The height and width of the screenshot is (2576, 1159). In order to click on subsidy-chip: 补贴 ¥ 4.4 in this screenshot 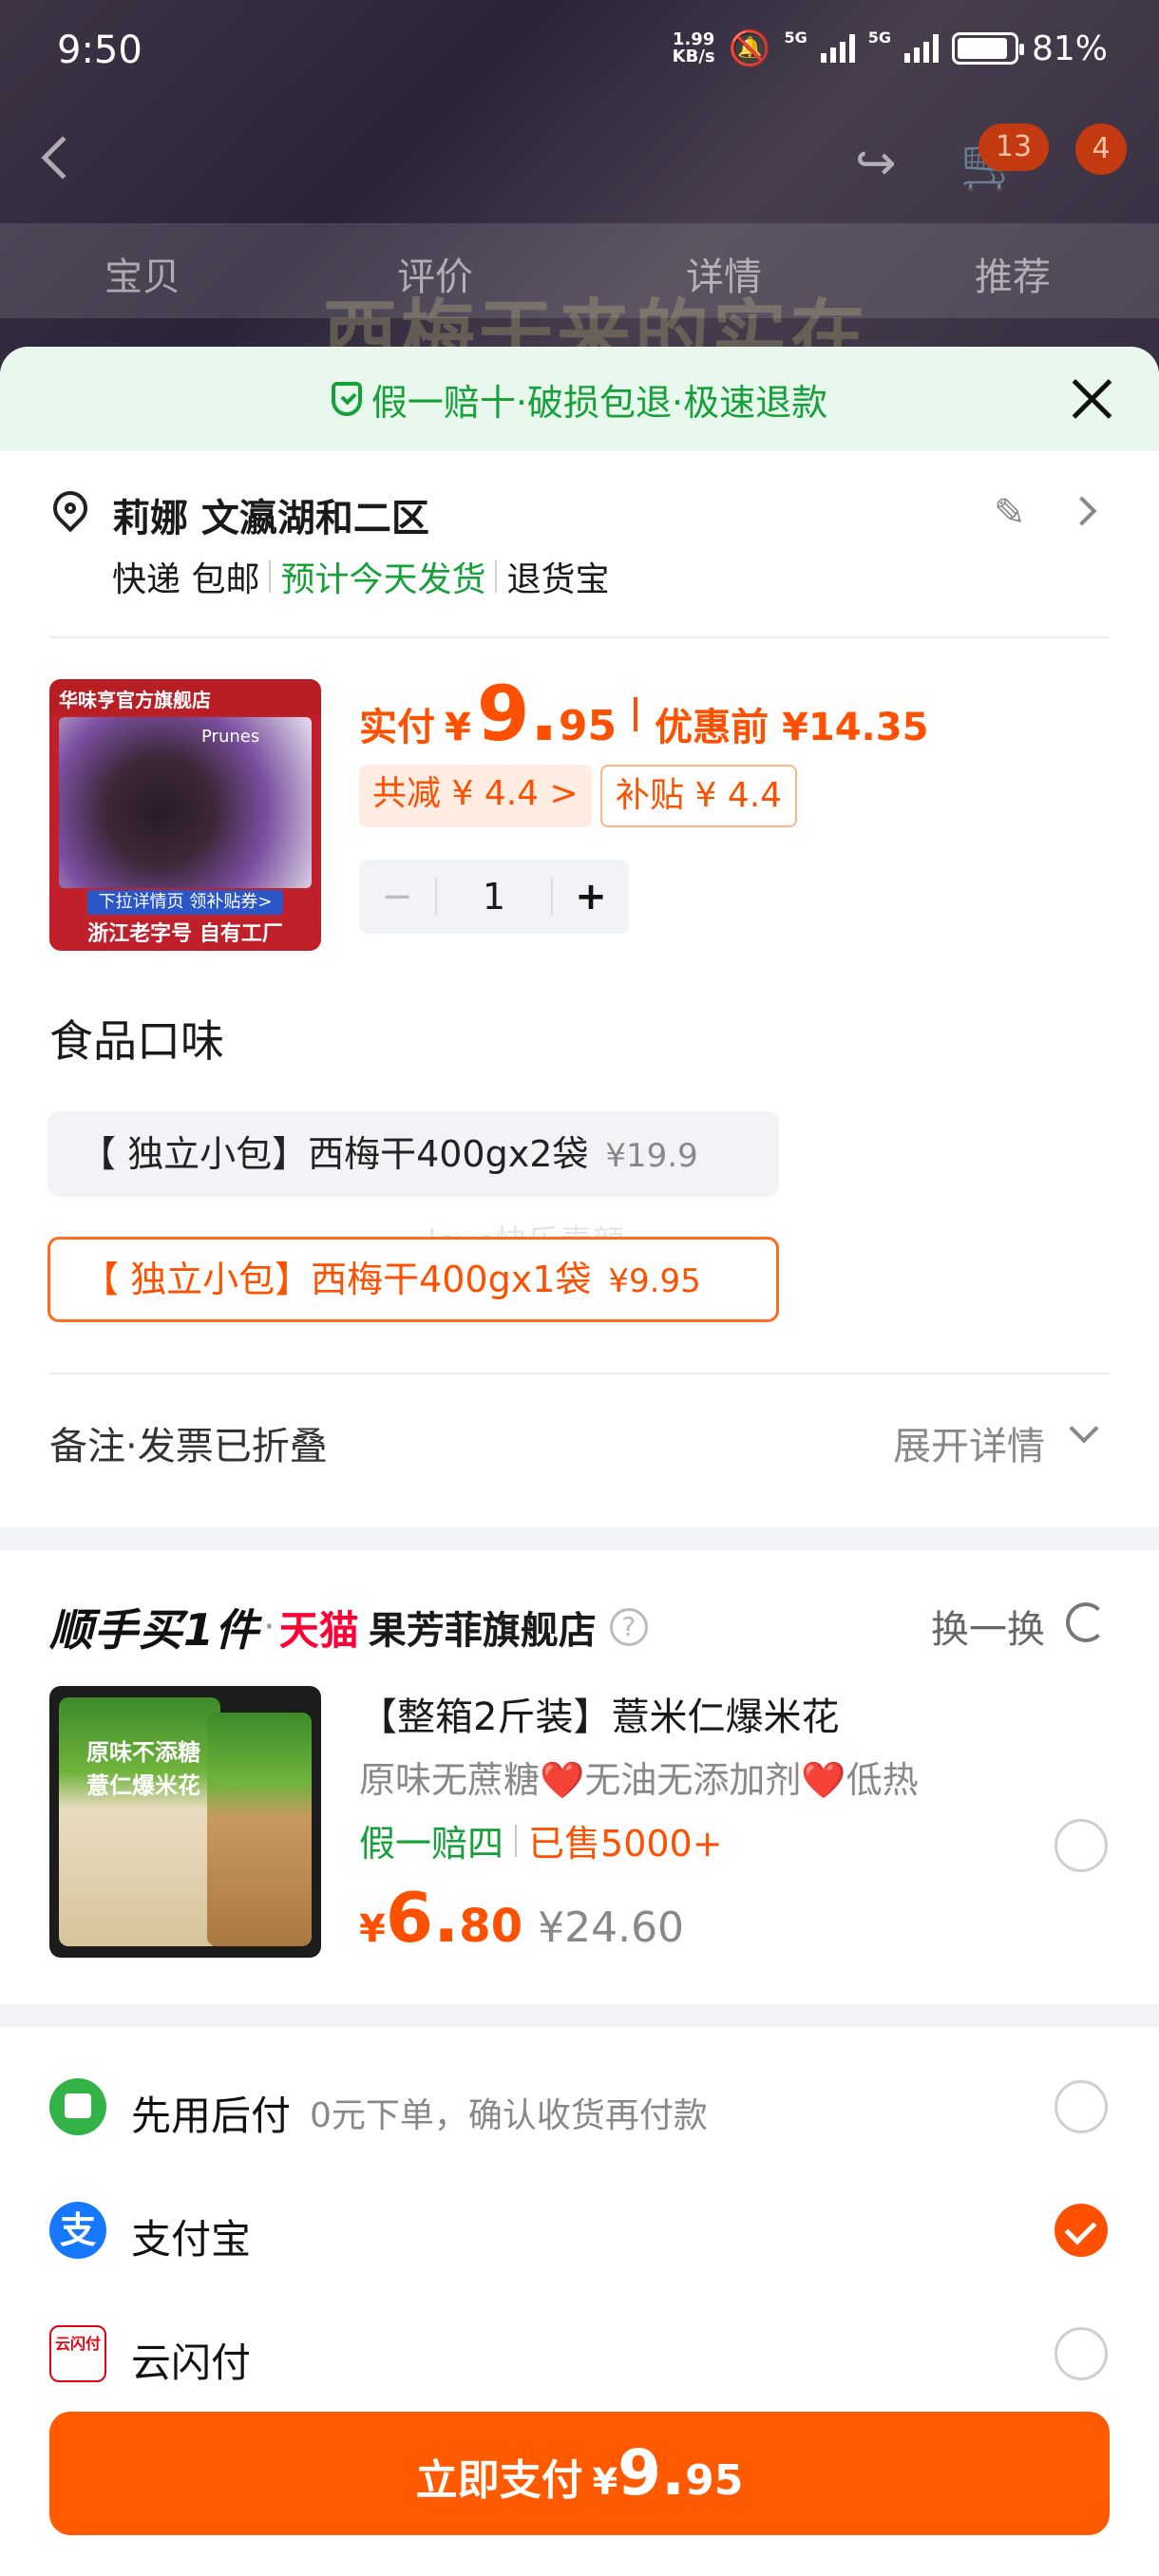, I will do `click(699, 796)`.